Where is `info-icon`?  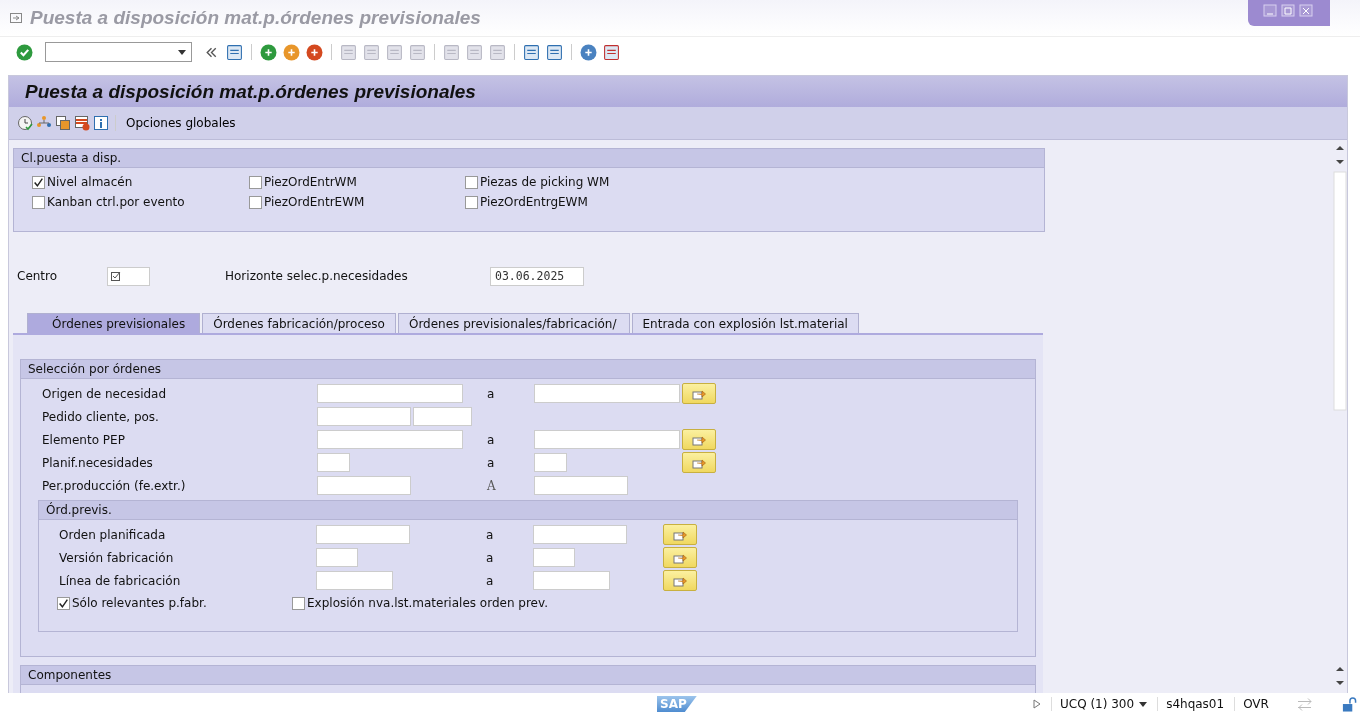
info-icon is located at coordinates (101, 123).